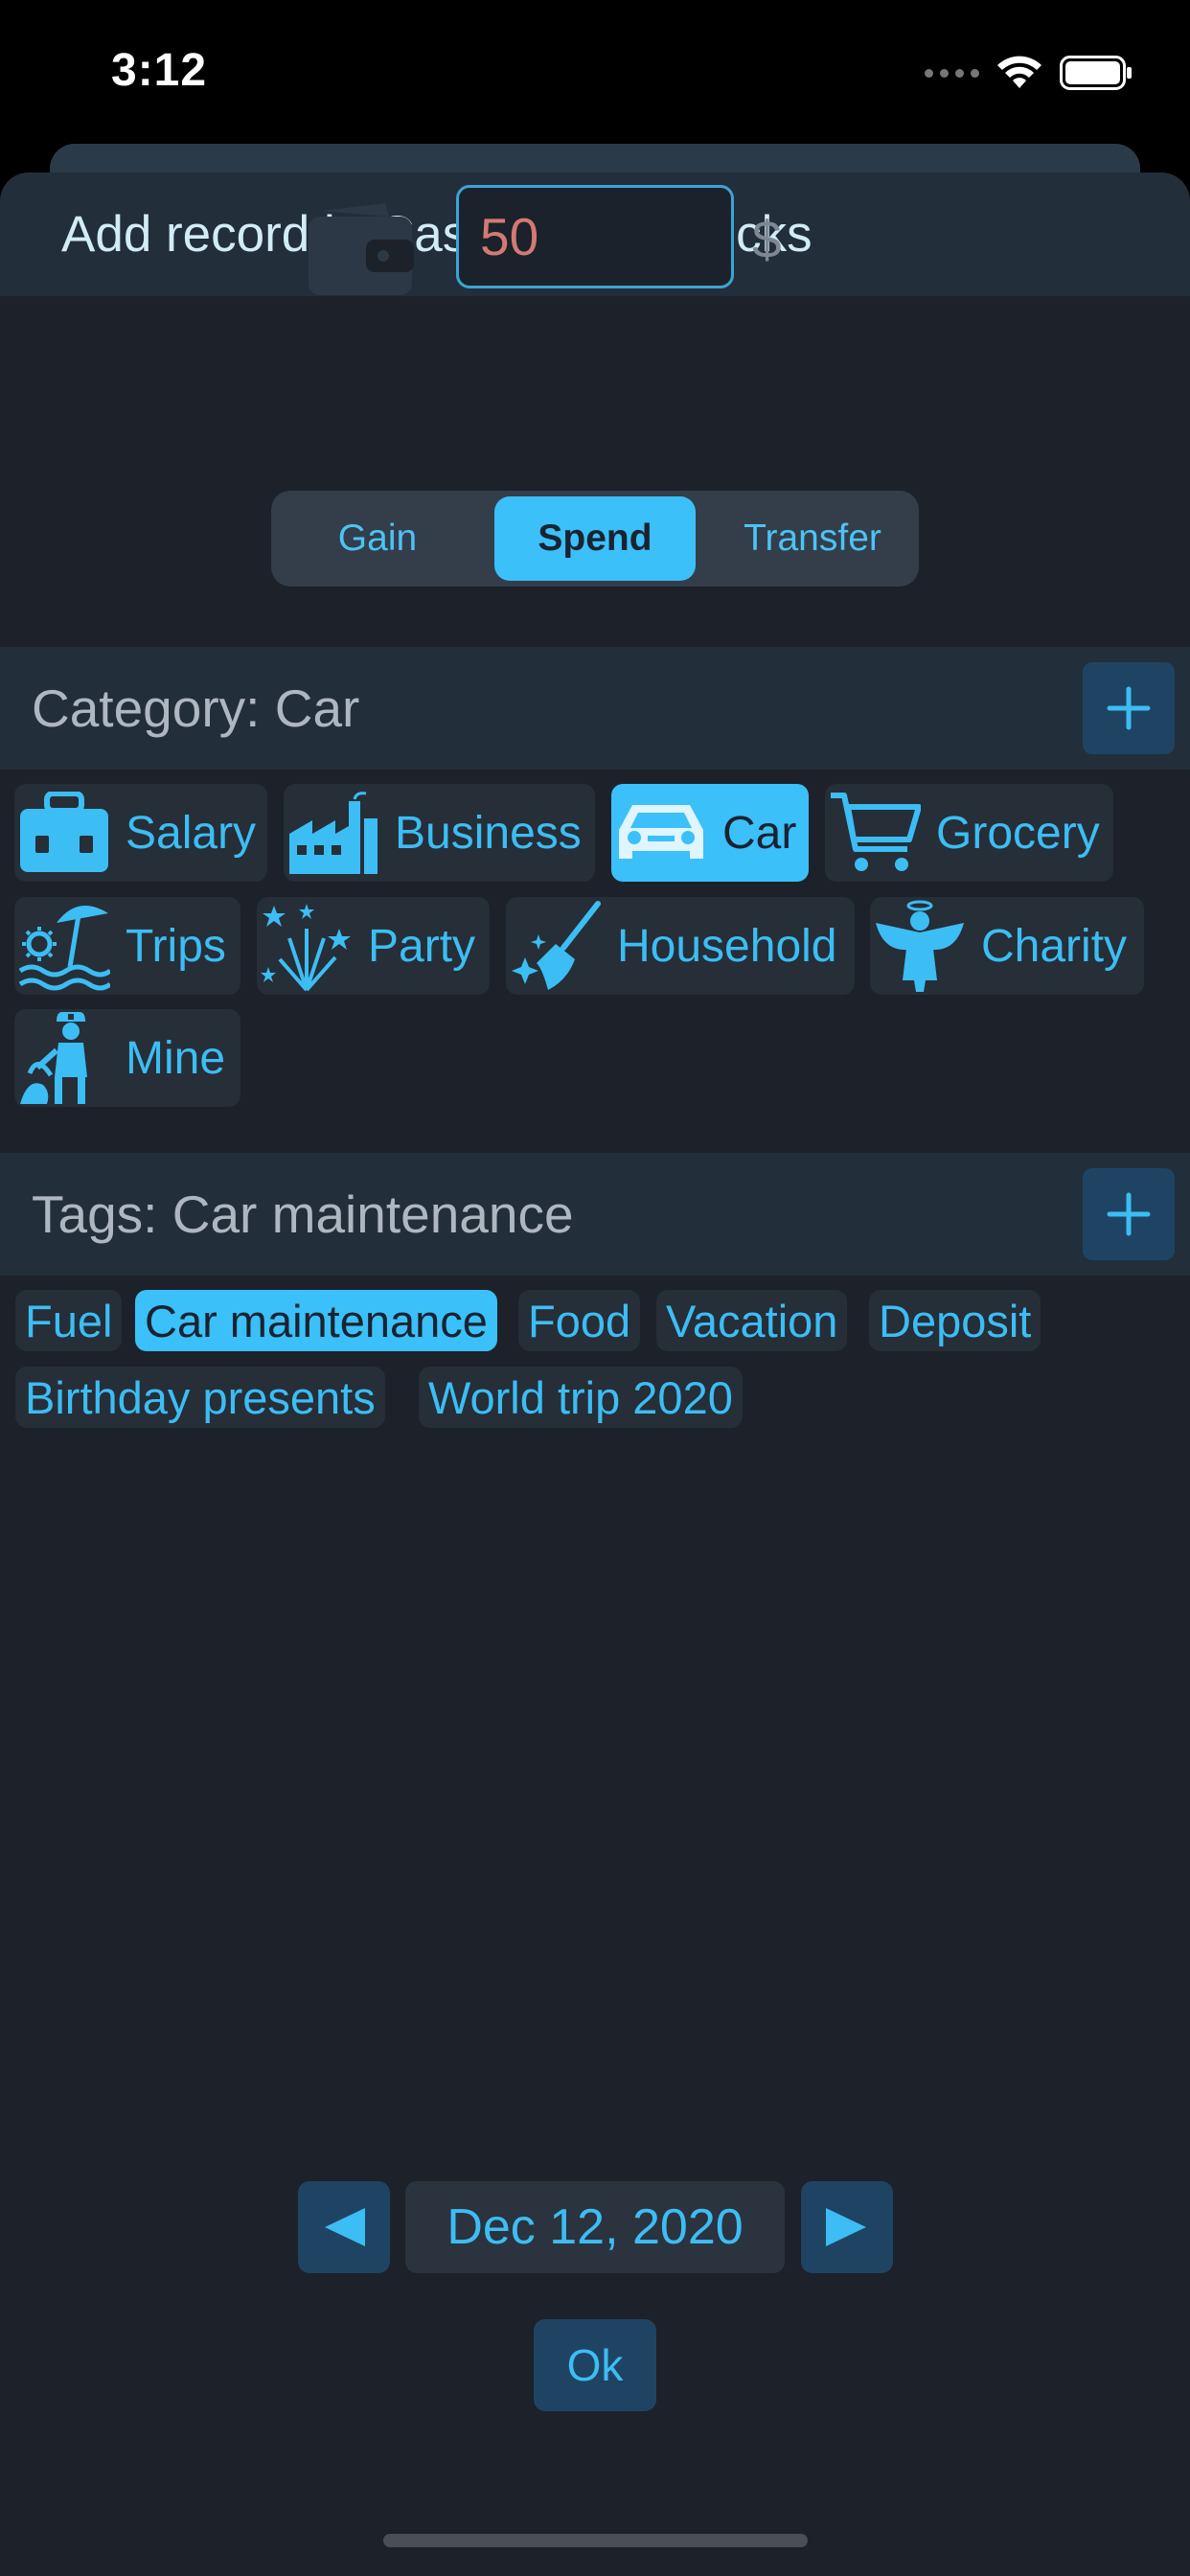 Image resolution: width=1190 pixels, height=2576 pixels. What do you see at coordinates (595, 2540) in the screenshot?
I see `home-indicator` at bounding box center [595, 2540].